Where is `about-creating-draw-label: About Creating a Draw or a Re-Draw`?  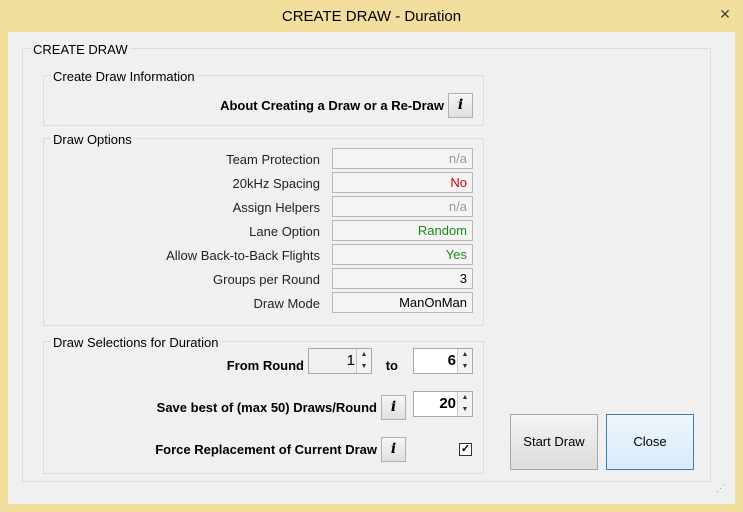 about-creating-draw-label: About Creating a Draw or a Re-Draw is located at coordinates (332, 105).